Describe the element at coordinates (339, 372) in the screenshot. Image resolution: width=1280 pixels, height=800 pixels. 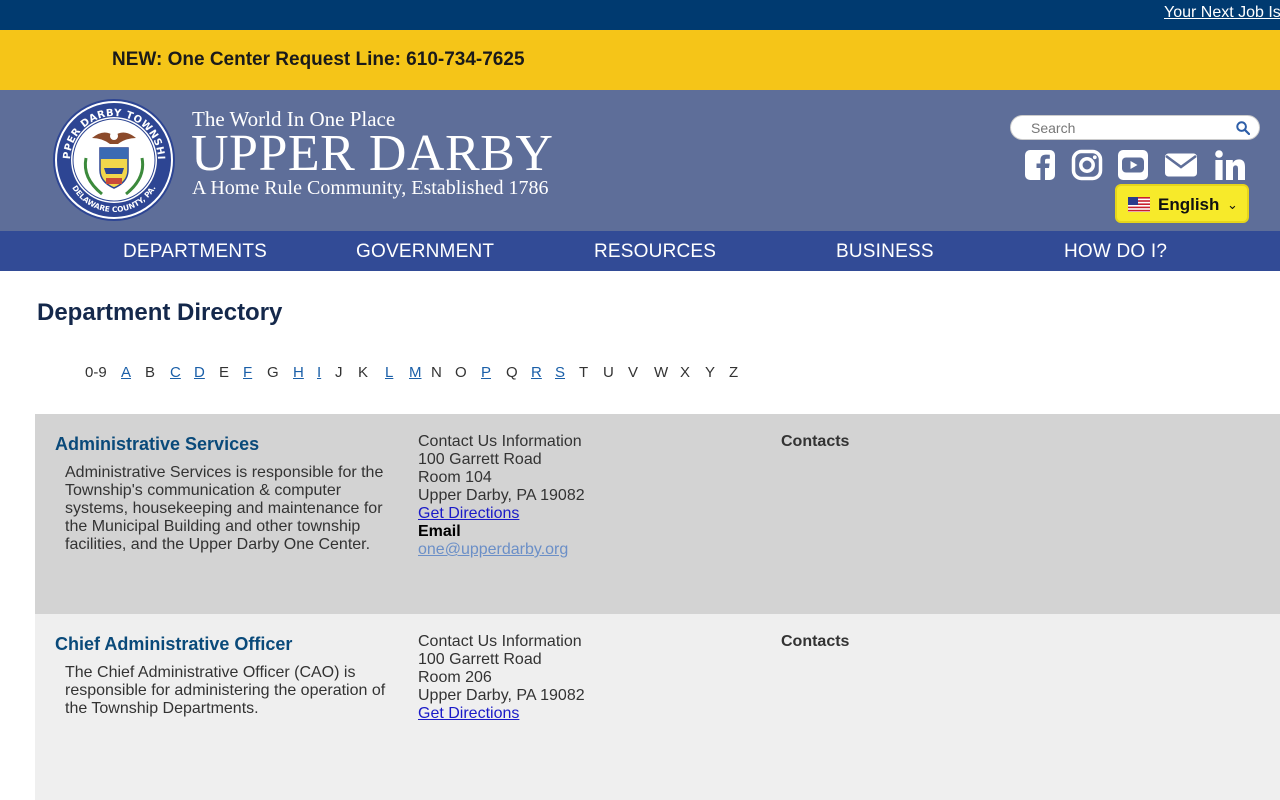
I see `letter-j: J` at that location.